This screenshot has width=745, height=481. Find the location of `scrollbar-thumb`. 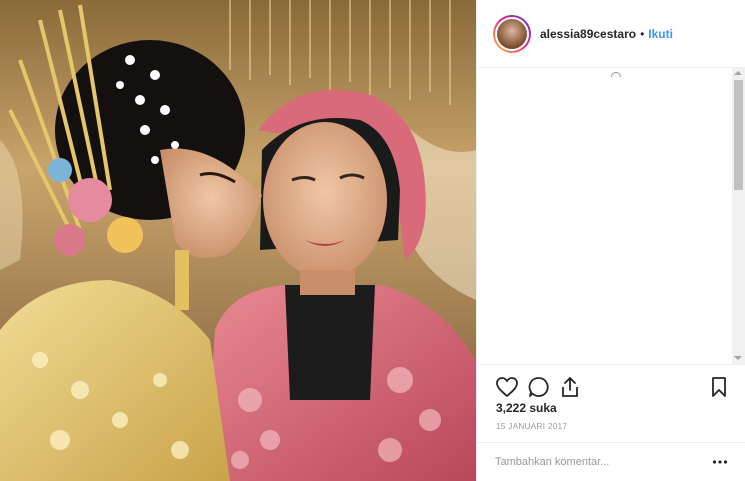

scrollbar-thumb is located at coordinates (738, 135).